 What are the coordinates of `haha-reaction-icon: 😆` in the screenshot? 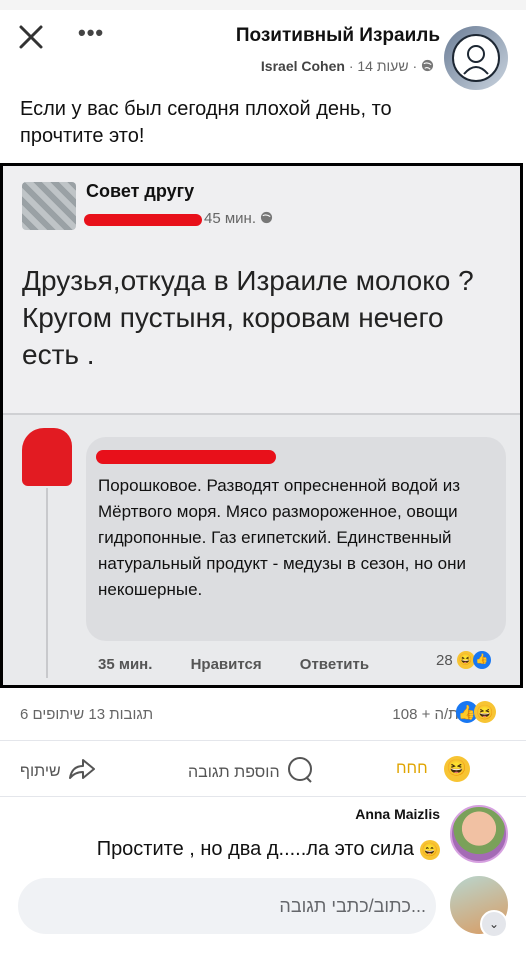 It's located at (485, 712).